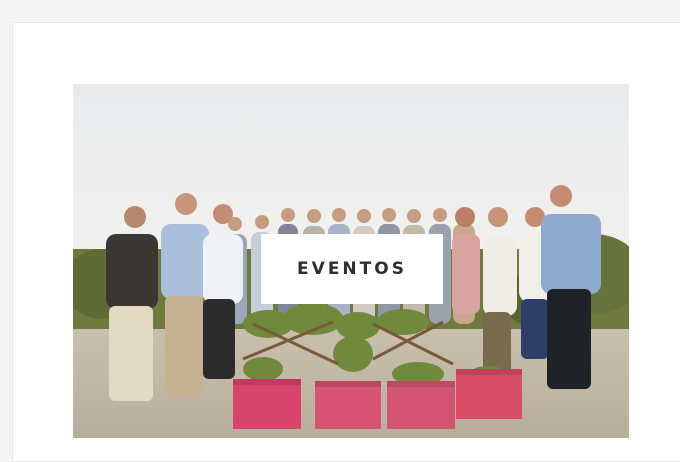 Image resolution: width=680 pixels, height=462 pixels. I want to click on events-label-button: EVENTOS, so click(352, 269).